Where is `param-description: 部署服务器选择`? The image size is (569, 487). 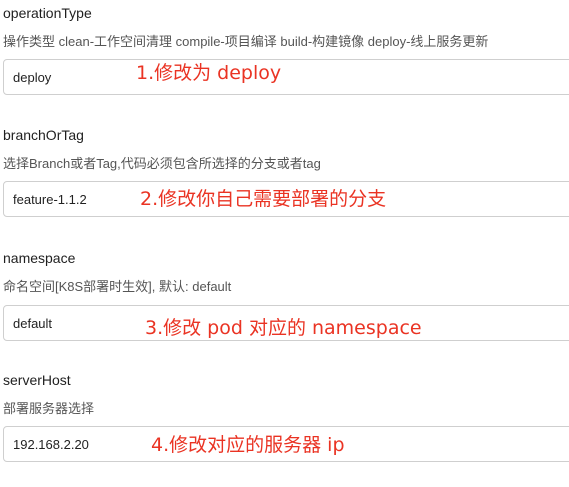 param-description: 部署服务器选择 is located at coordinates (49, 408).